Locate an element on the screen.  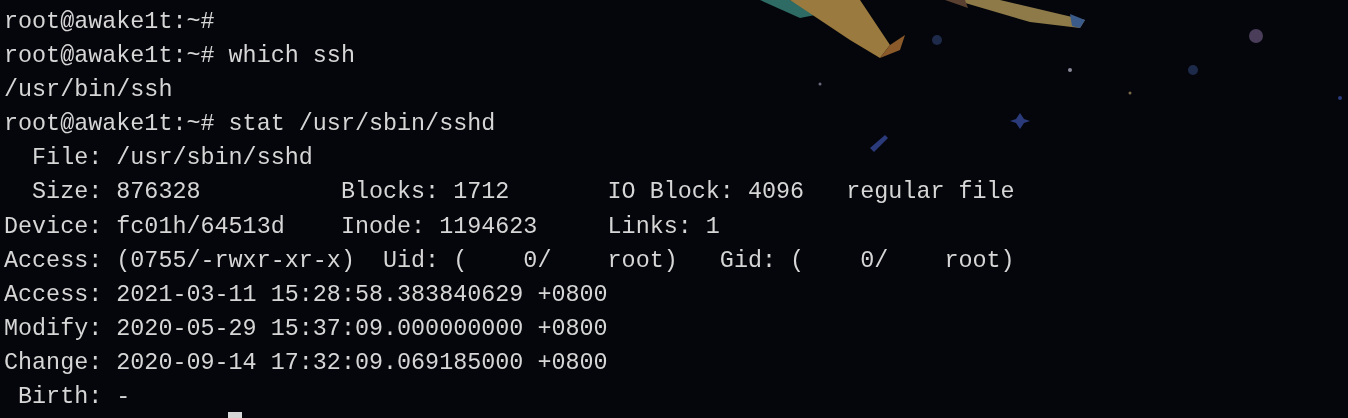
terminal-line: Size: 876328 Blocks: 1712 IO Block: 4096 regular file is located at coordinates (523, 193).